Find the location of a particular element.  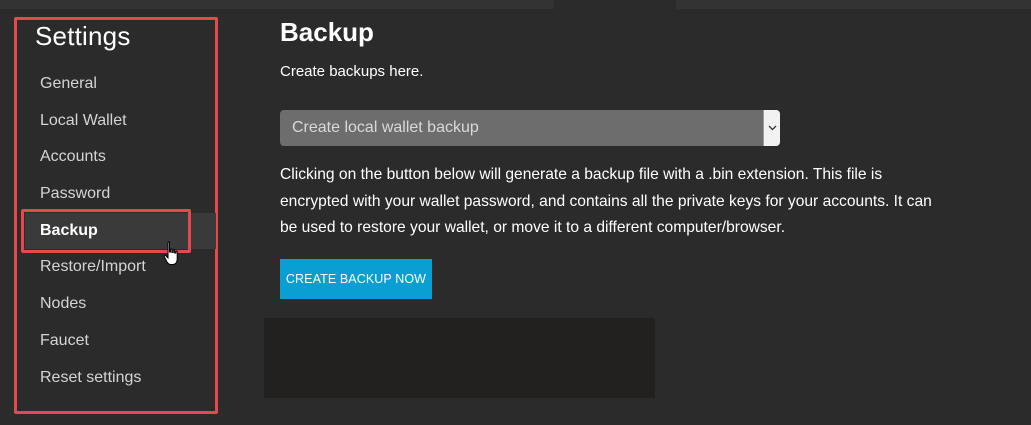

top-bar-right is located at coordinates (853, 4).